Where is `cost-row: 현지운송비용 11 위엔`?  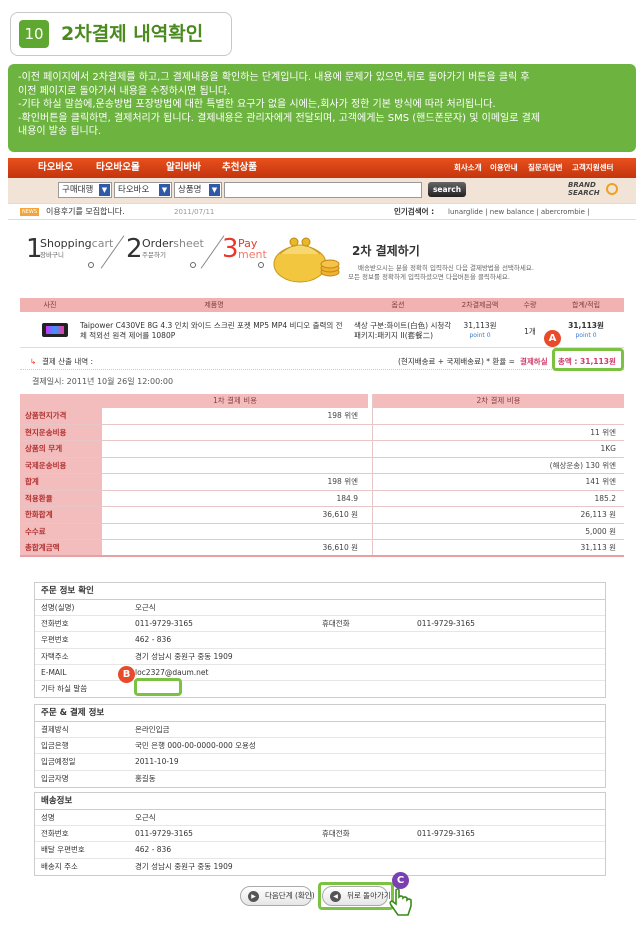 cost-row: 현지운송비용 11 위엔 is located at coordinates (322, 432).